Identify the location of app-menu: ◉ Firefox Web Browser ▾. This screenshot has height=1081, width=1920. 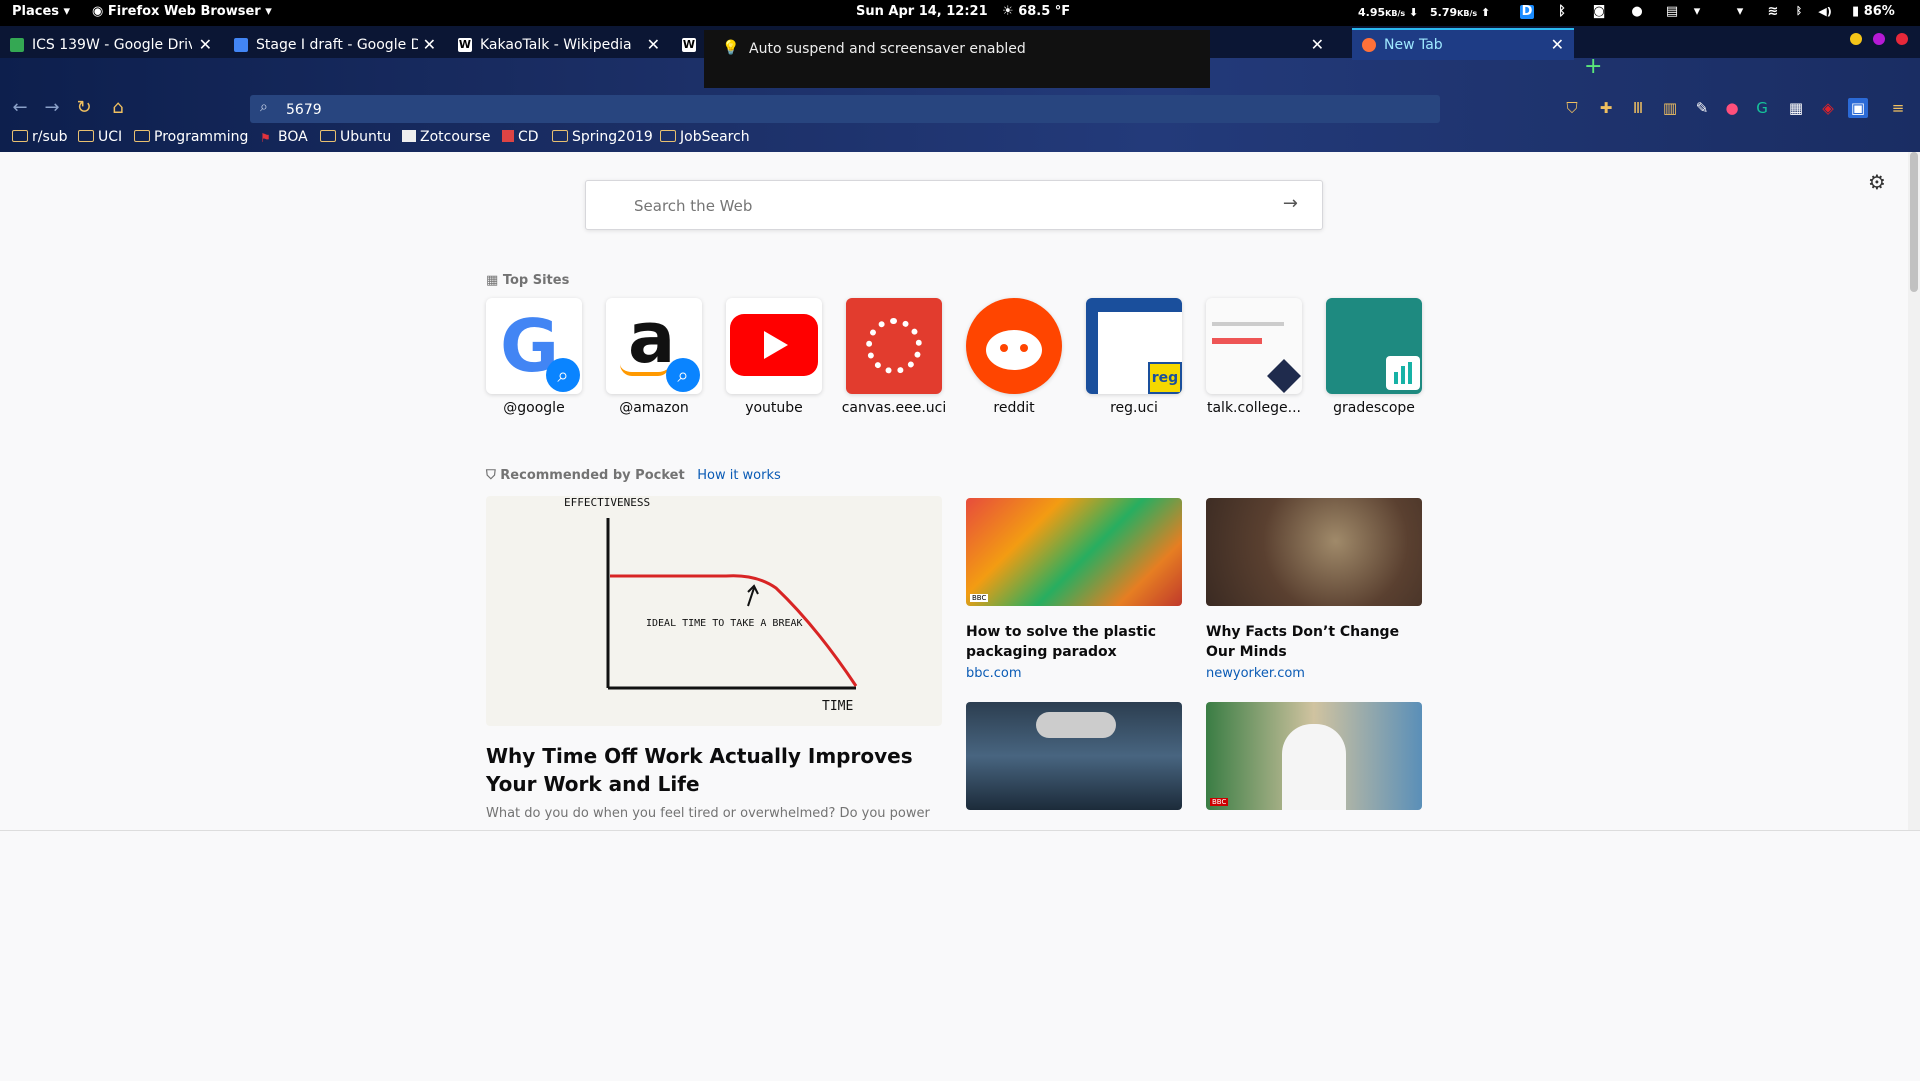
(182, 11).